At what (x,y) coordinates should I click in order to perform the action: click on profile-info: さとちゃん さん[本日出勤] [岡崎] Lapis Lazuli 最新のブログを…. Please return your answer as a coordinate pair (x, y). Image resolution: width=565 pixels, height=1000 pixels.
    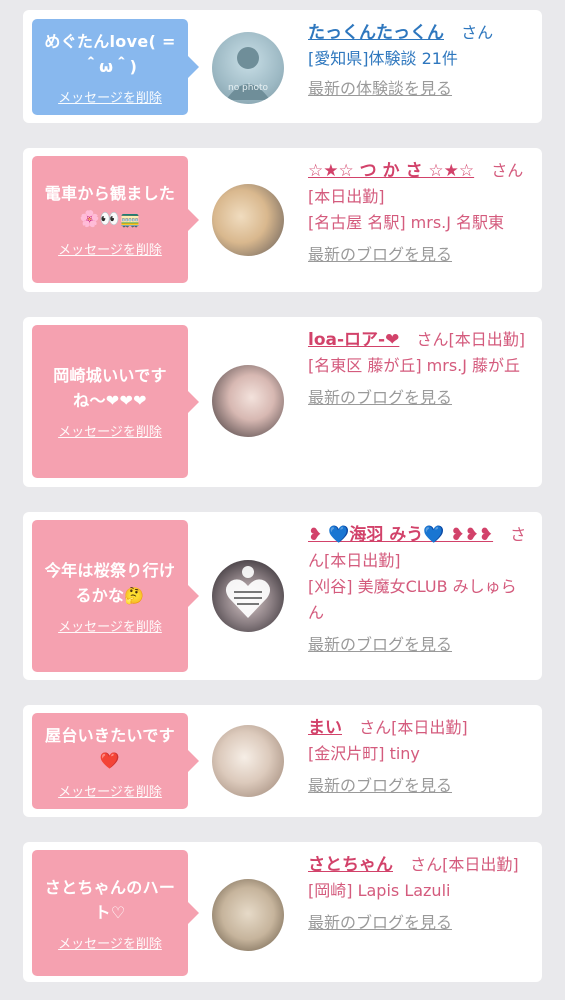
    Looking at the image, I should click on (420, 894).